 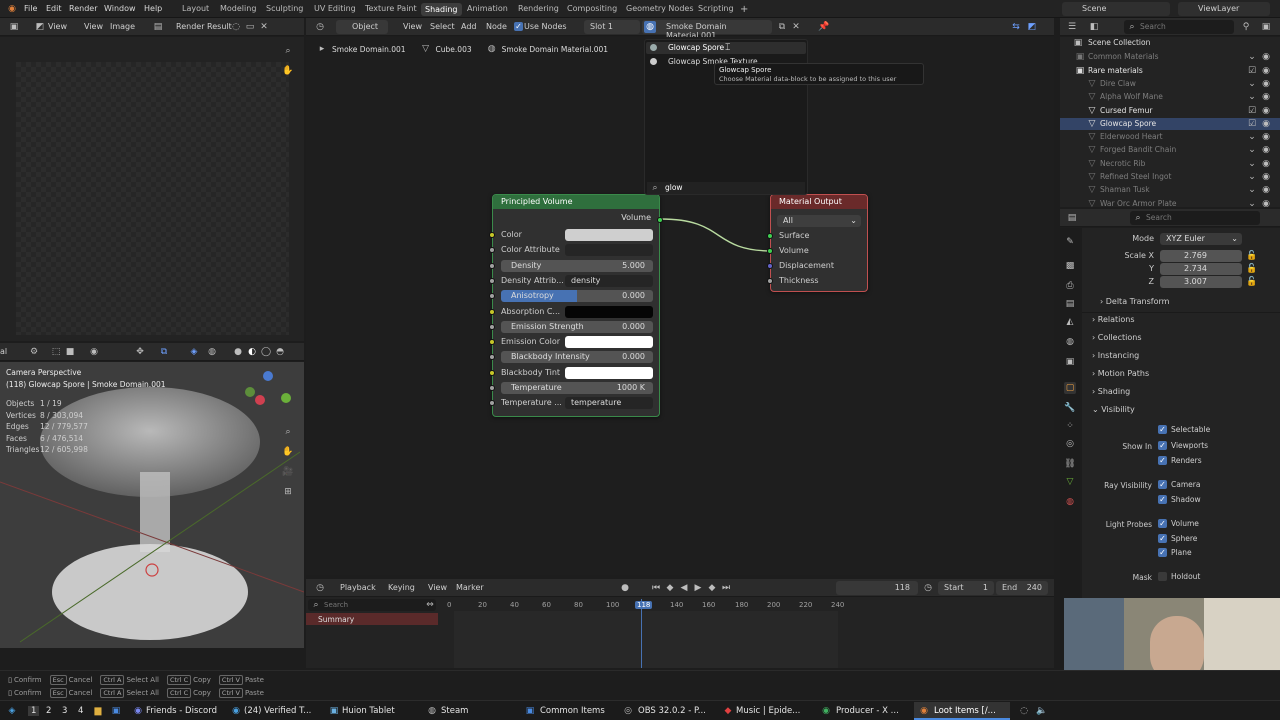 What do you see at coordinates (1252, 164) in the screenshot?
I see `chevron-down-icon: ⌄` at bounding box center [1252, 164].